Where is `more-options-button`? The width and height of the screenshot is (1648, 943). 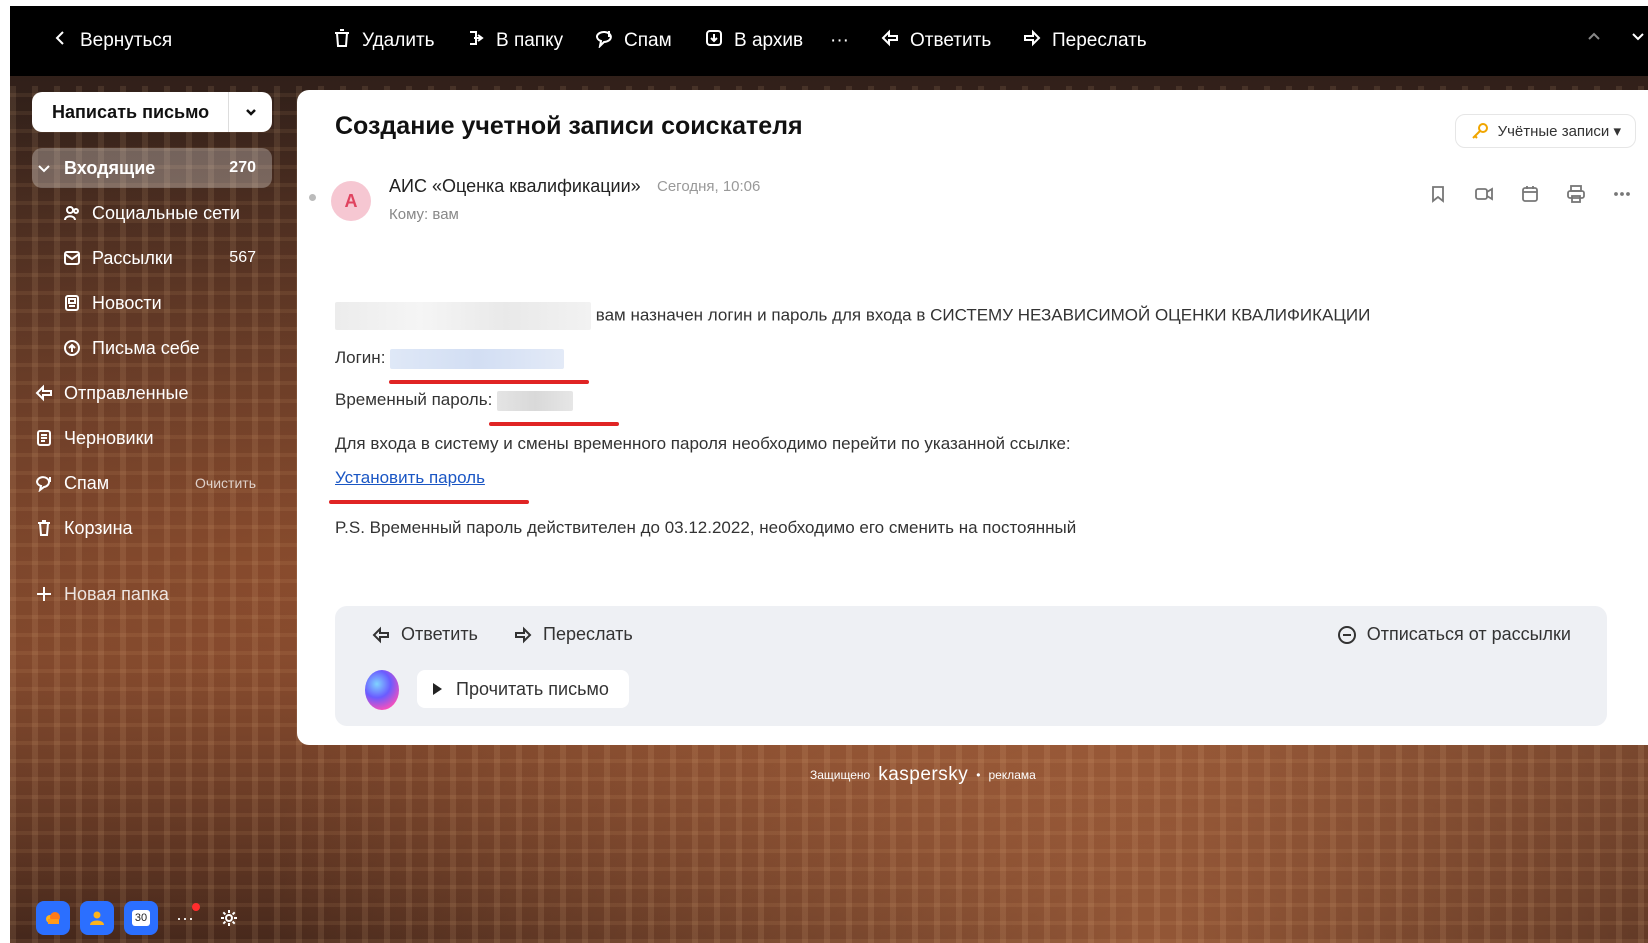 more-options-button is located at coordinates (1622, 196).